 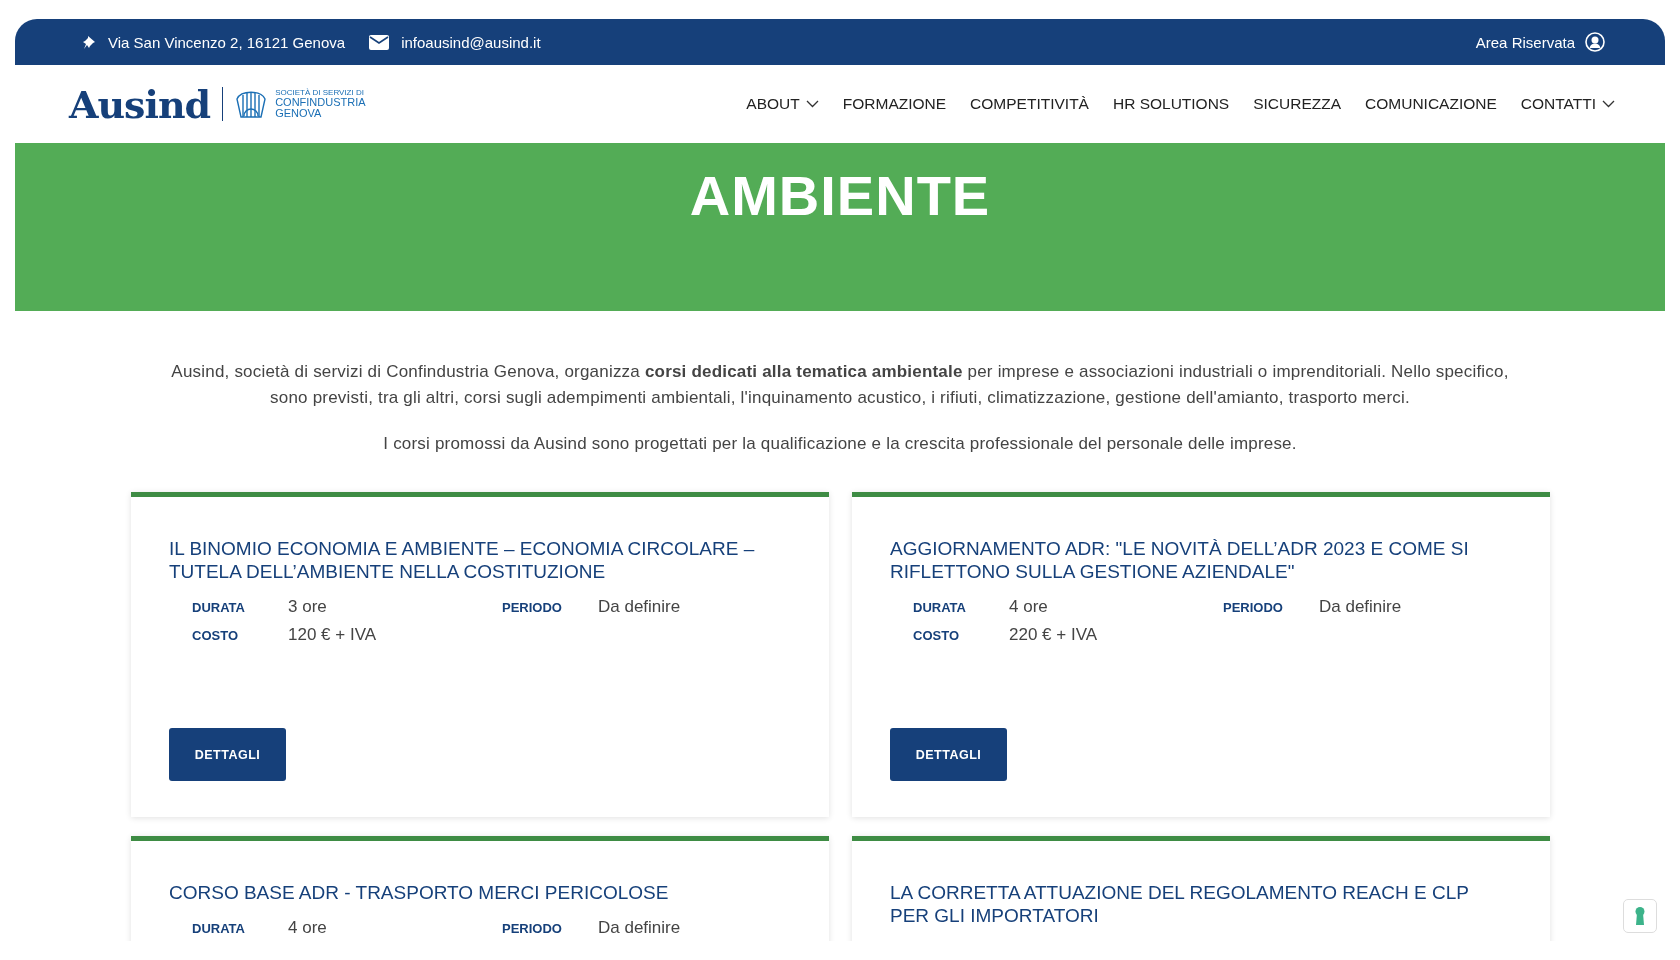 I want to click on course-title: AGGIORNAMENTO ADR: "LE NOVITÀ DELL’ADR 2023 E COME SI RIFLETTONO SULLA GESTIONE AZIENDALE", so click(x=1201, y=560).